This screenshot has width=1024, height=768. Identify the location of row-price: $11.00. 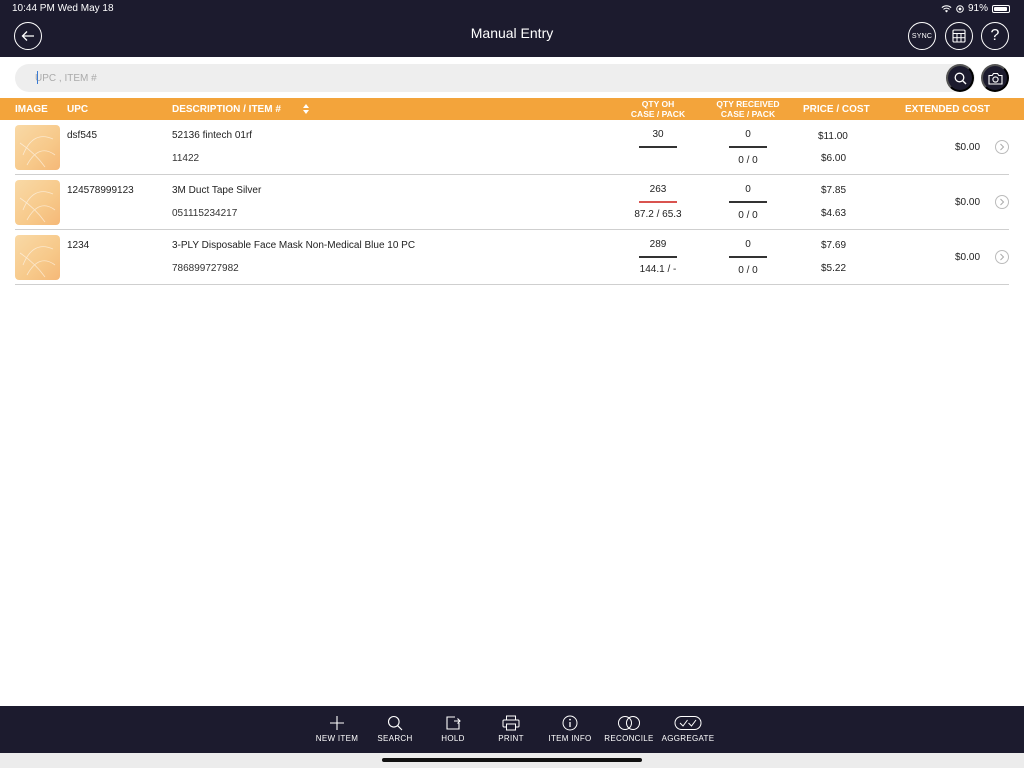
(833, 136).